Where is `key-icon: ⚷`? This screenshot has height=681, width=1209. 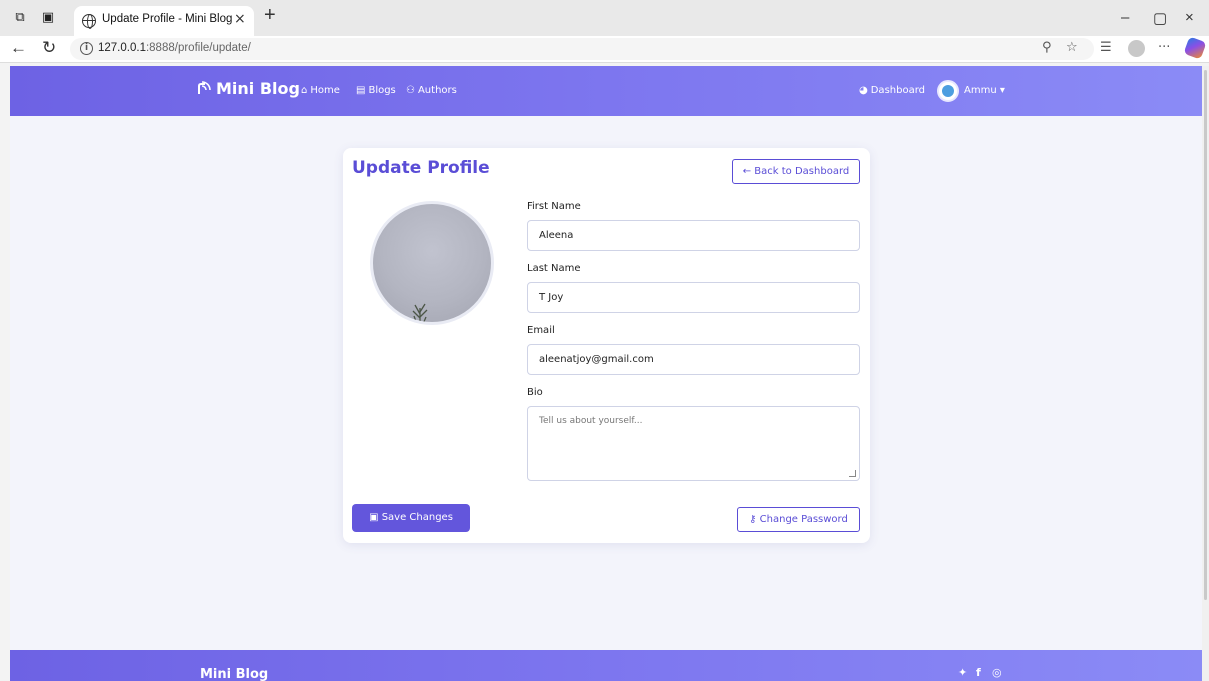
key-icon: ⚷ is located at coordinates (754, 519).